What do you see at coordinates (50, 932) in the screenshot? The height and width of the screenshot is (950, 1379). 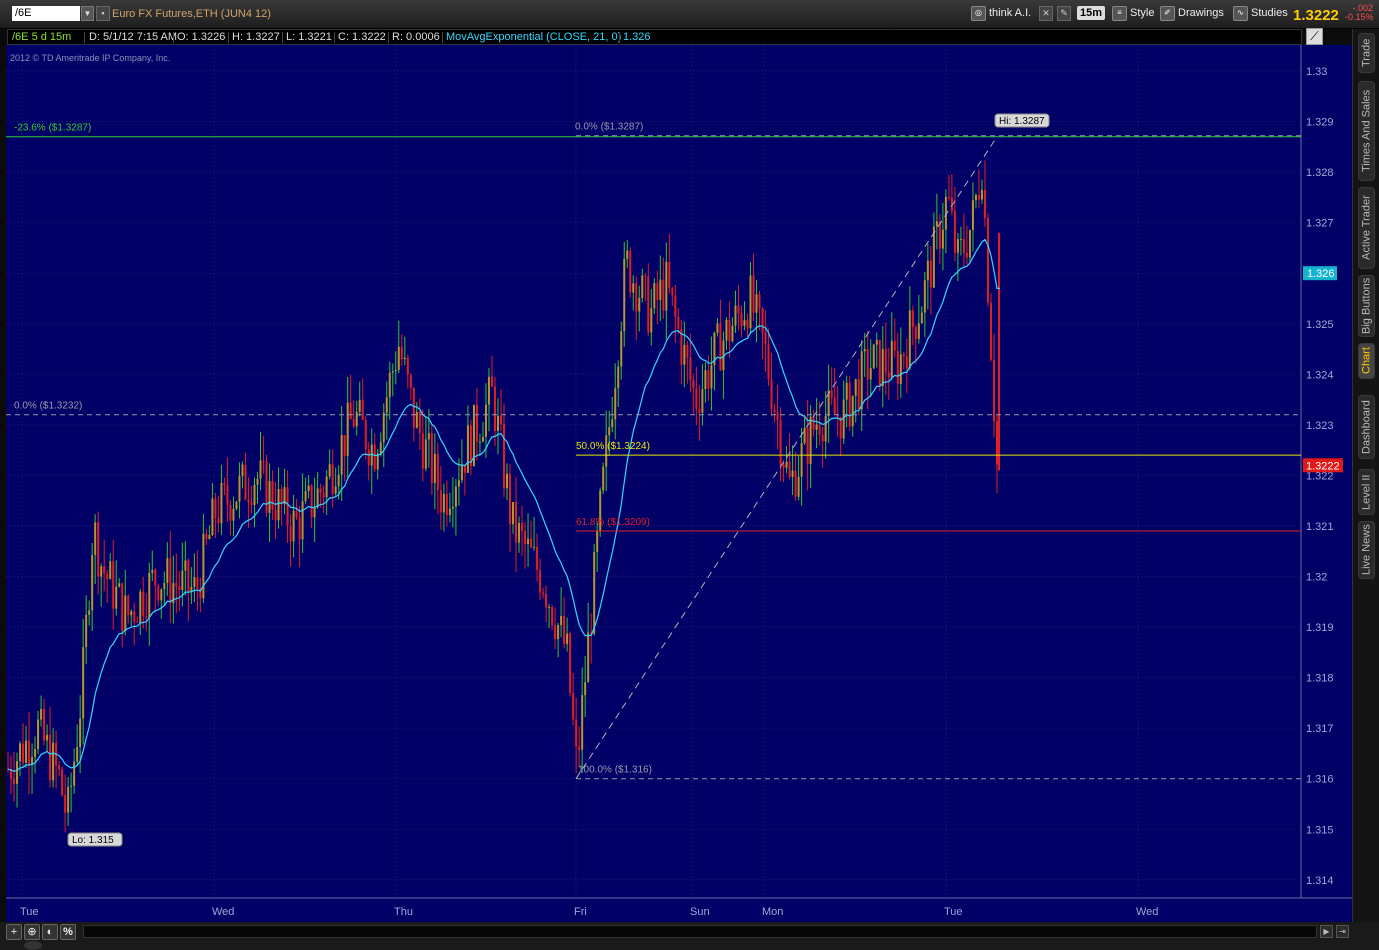 I see `pan-icon: ◐` at bounding box center [50, 932].